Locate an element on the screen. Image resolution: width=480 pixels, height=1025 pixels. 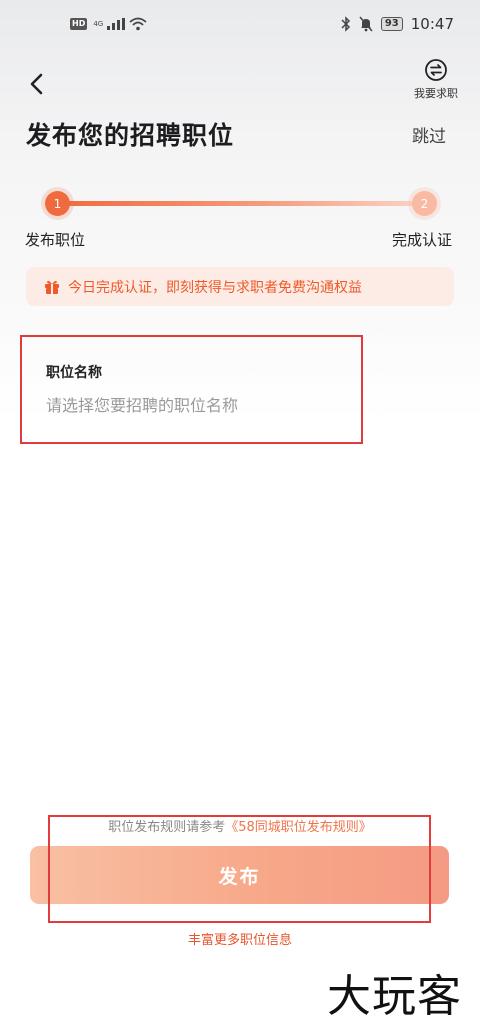
bluetooth-icon is located at coordinates (345, 24).